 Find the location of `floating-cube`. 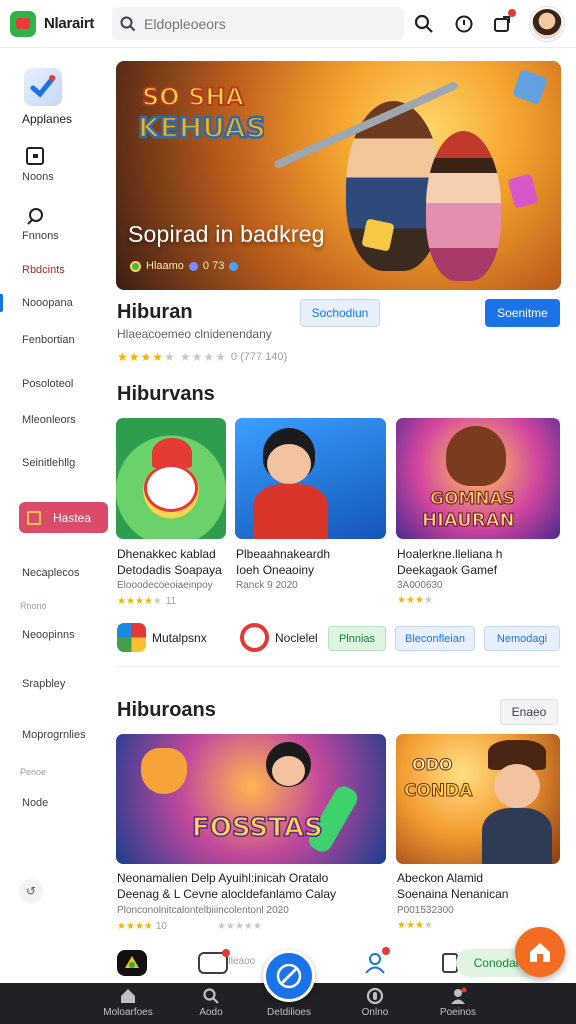

floating-cube is located at coordinates (378, 235).